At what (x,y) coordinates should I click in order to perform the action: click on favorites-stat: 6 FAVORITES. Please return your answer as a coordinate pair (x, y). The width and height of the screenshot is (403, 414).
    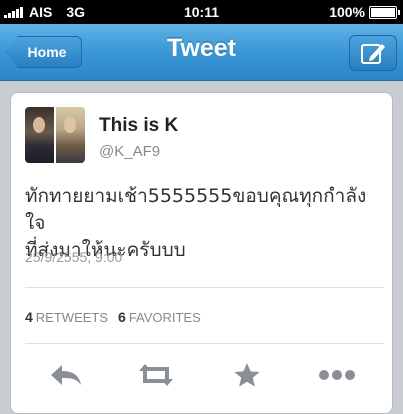
    Looking at the image, I should click on (159, 317).